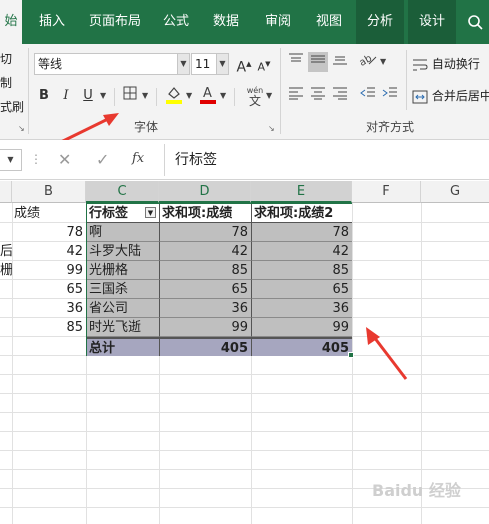  Describe the element at coordinates (66, 96) in the screenshot. I see `italic-button: I` at that location.